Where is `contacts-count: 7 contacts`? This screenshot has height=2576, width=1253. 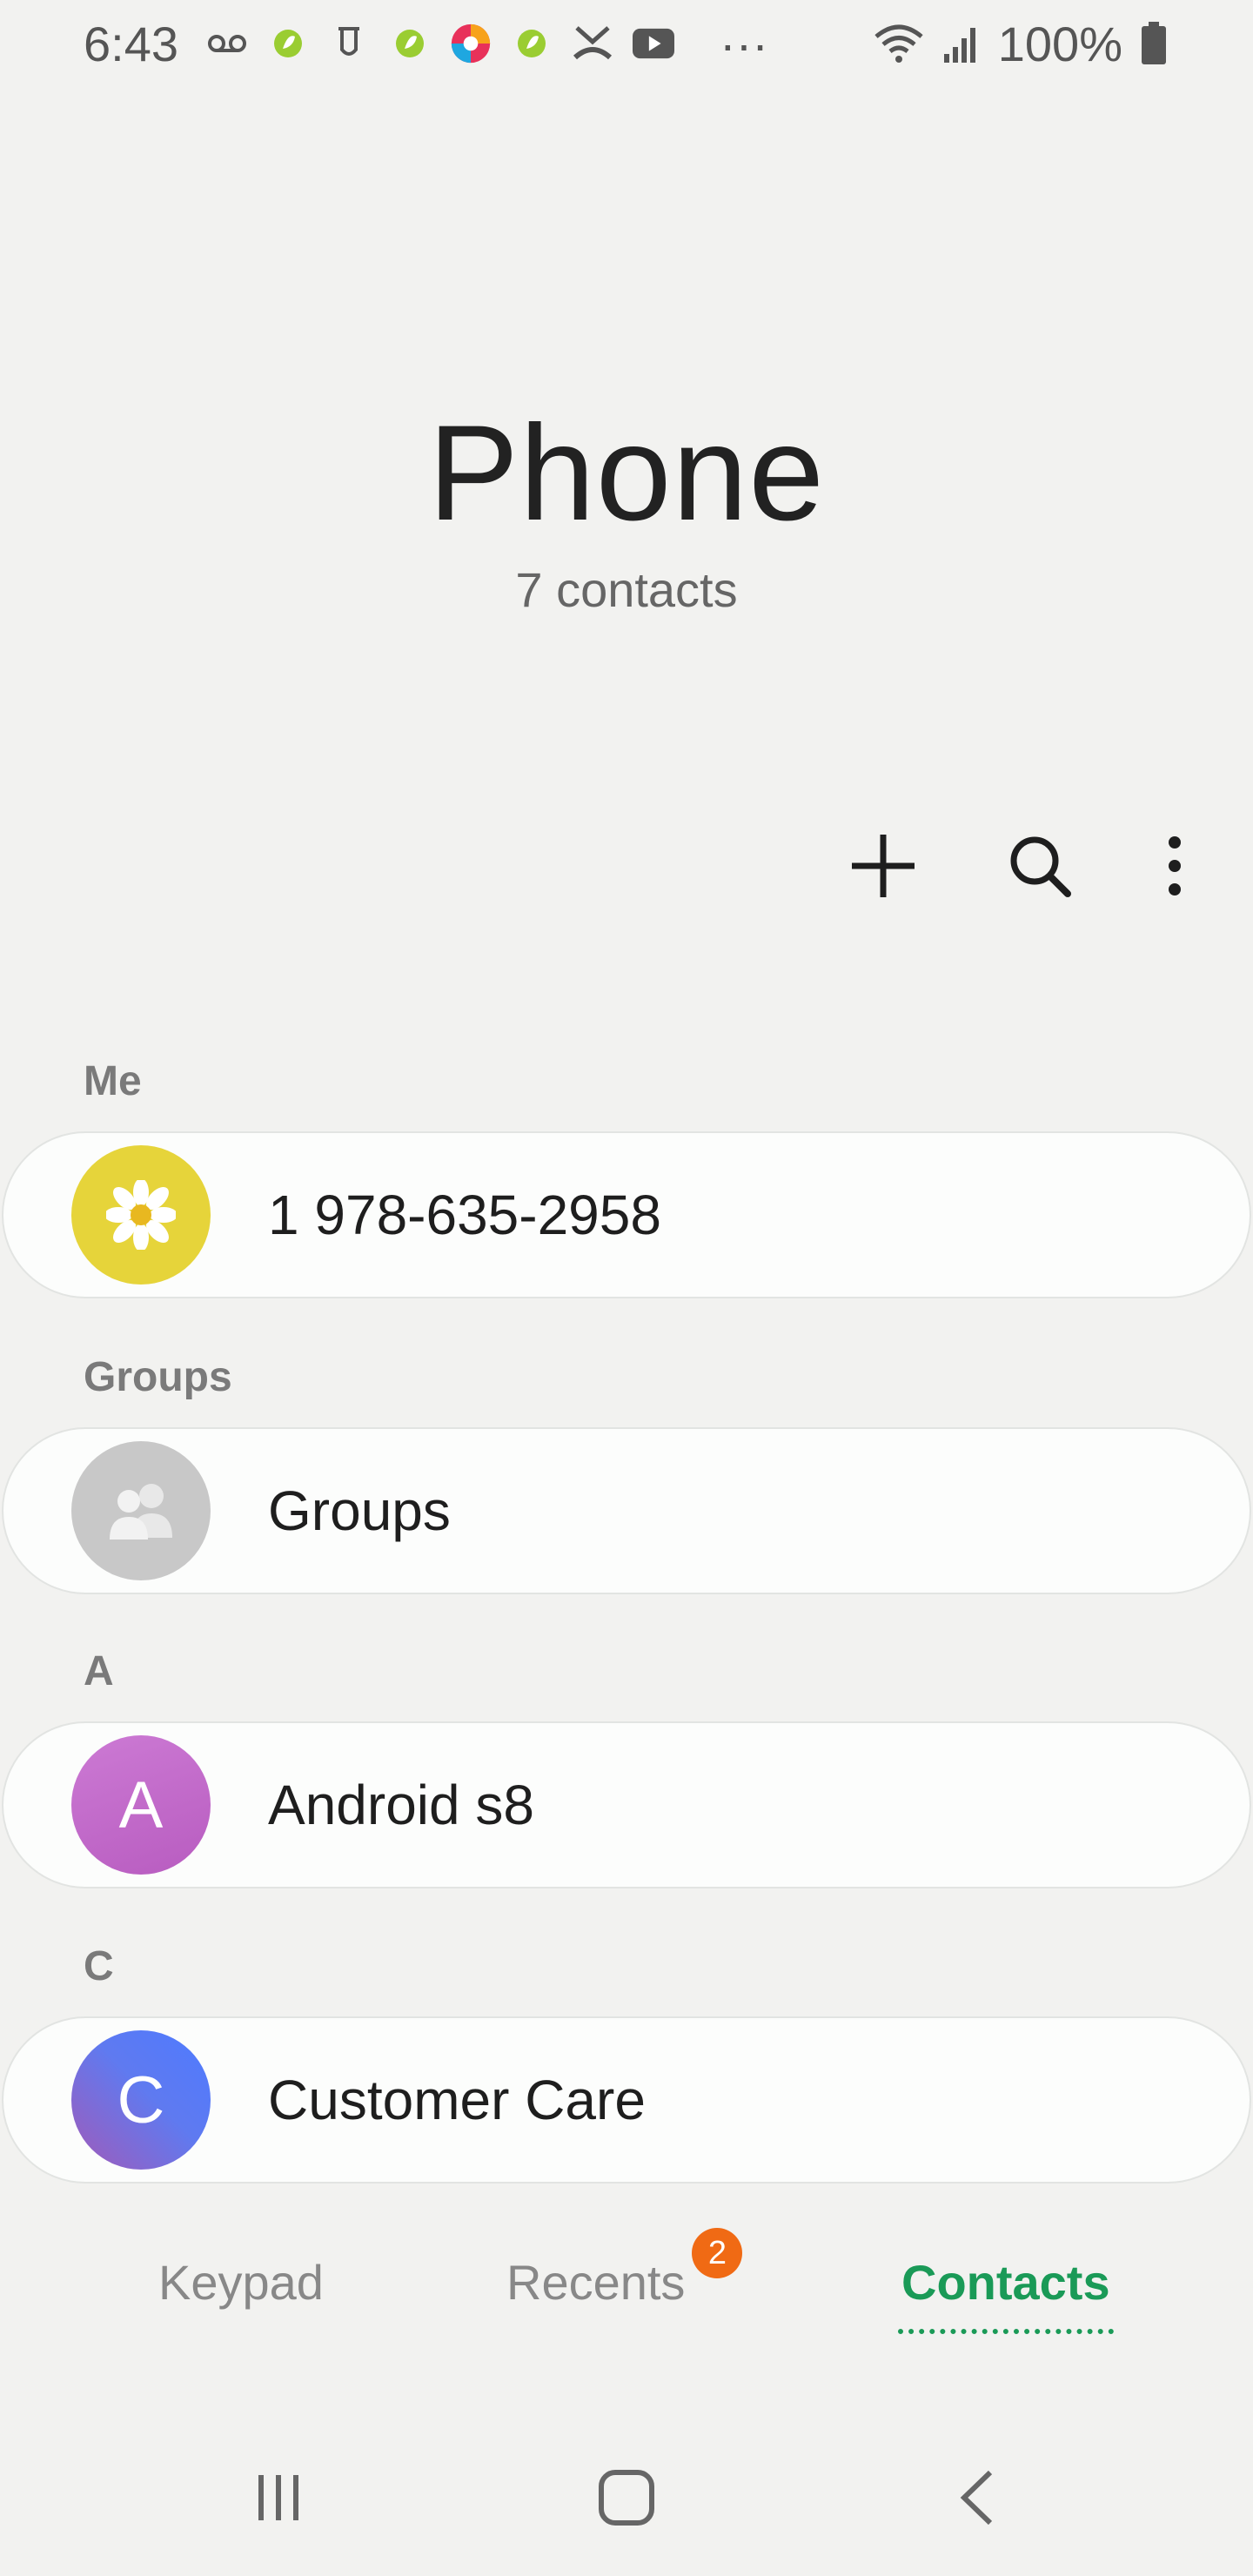 contacts-count: 7 contacts is located at coordinates (626, 589).